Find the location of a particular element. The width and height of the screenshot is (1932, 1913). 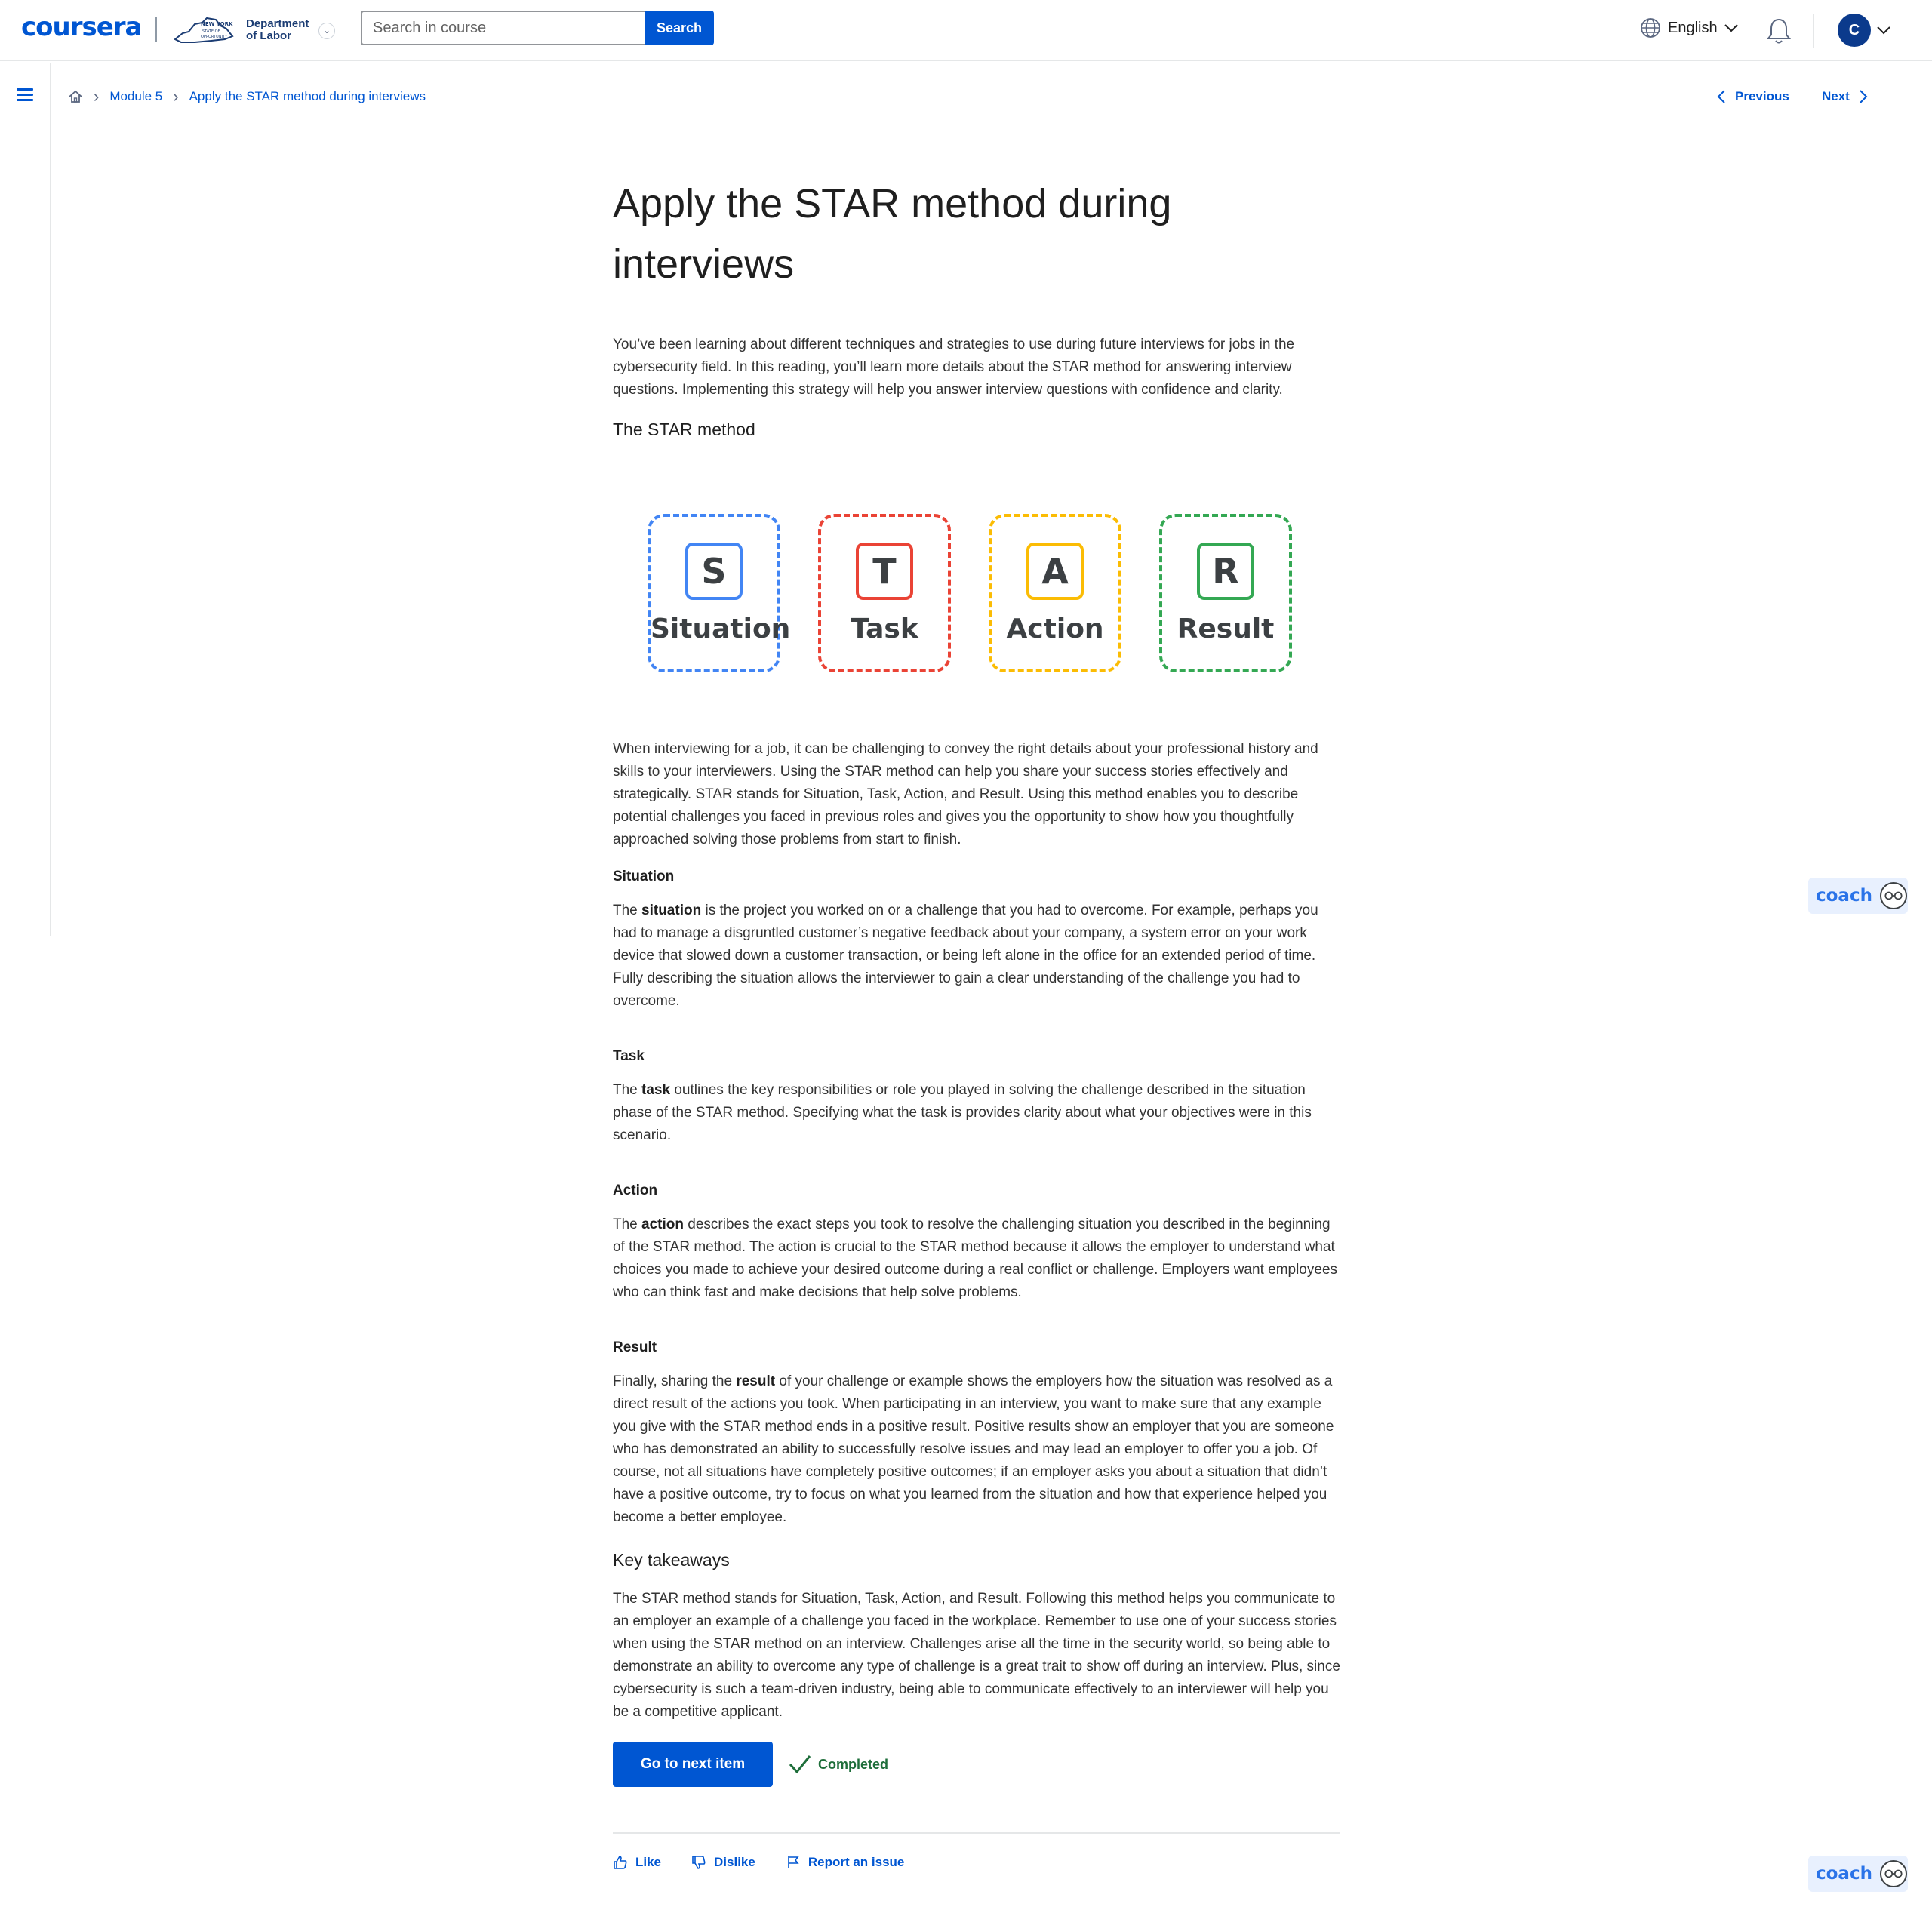

star-word: Action is located at coordinates (1055, 629).